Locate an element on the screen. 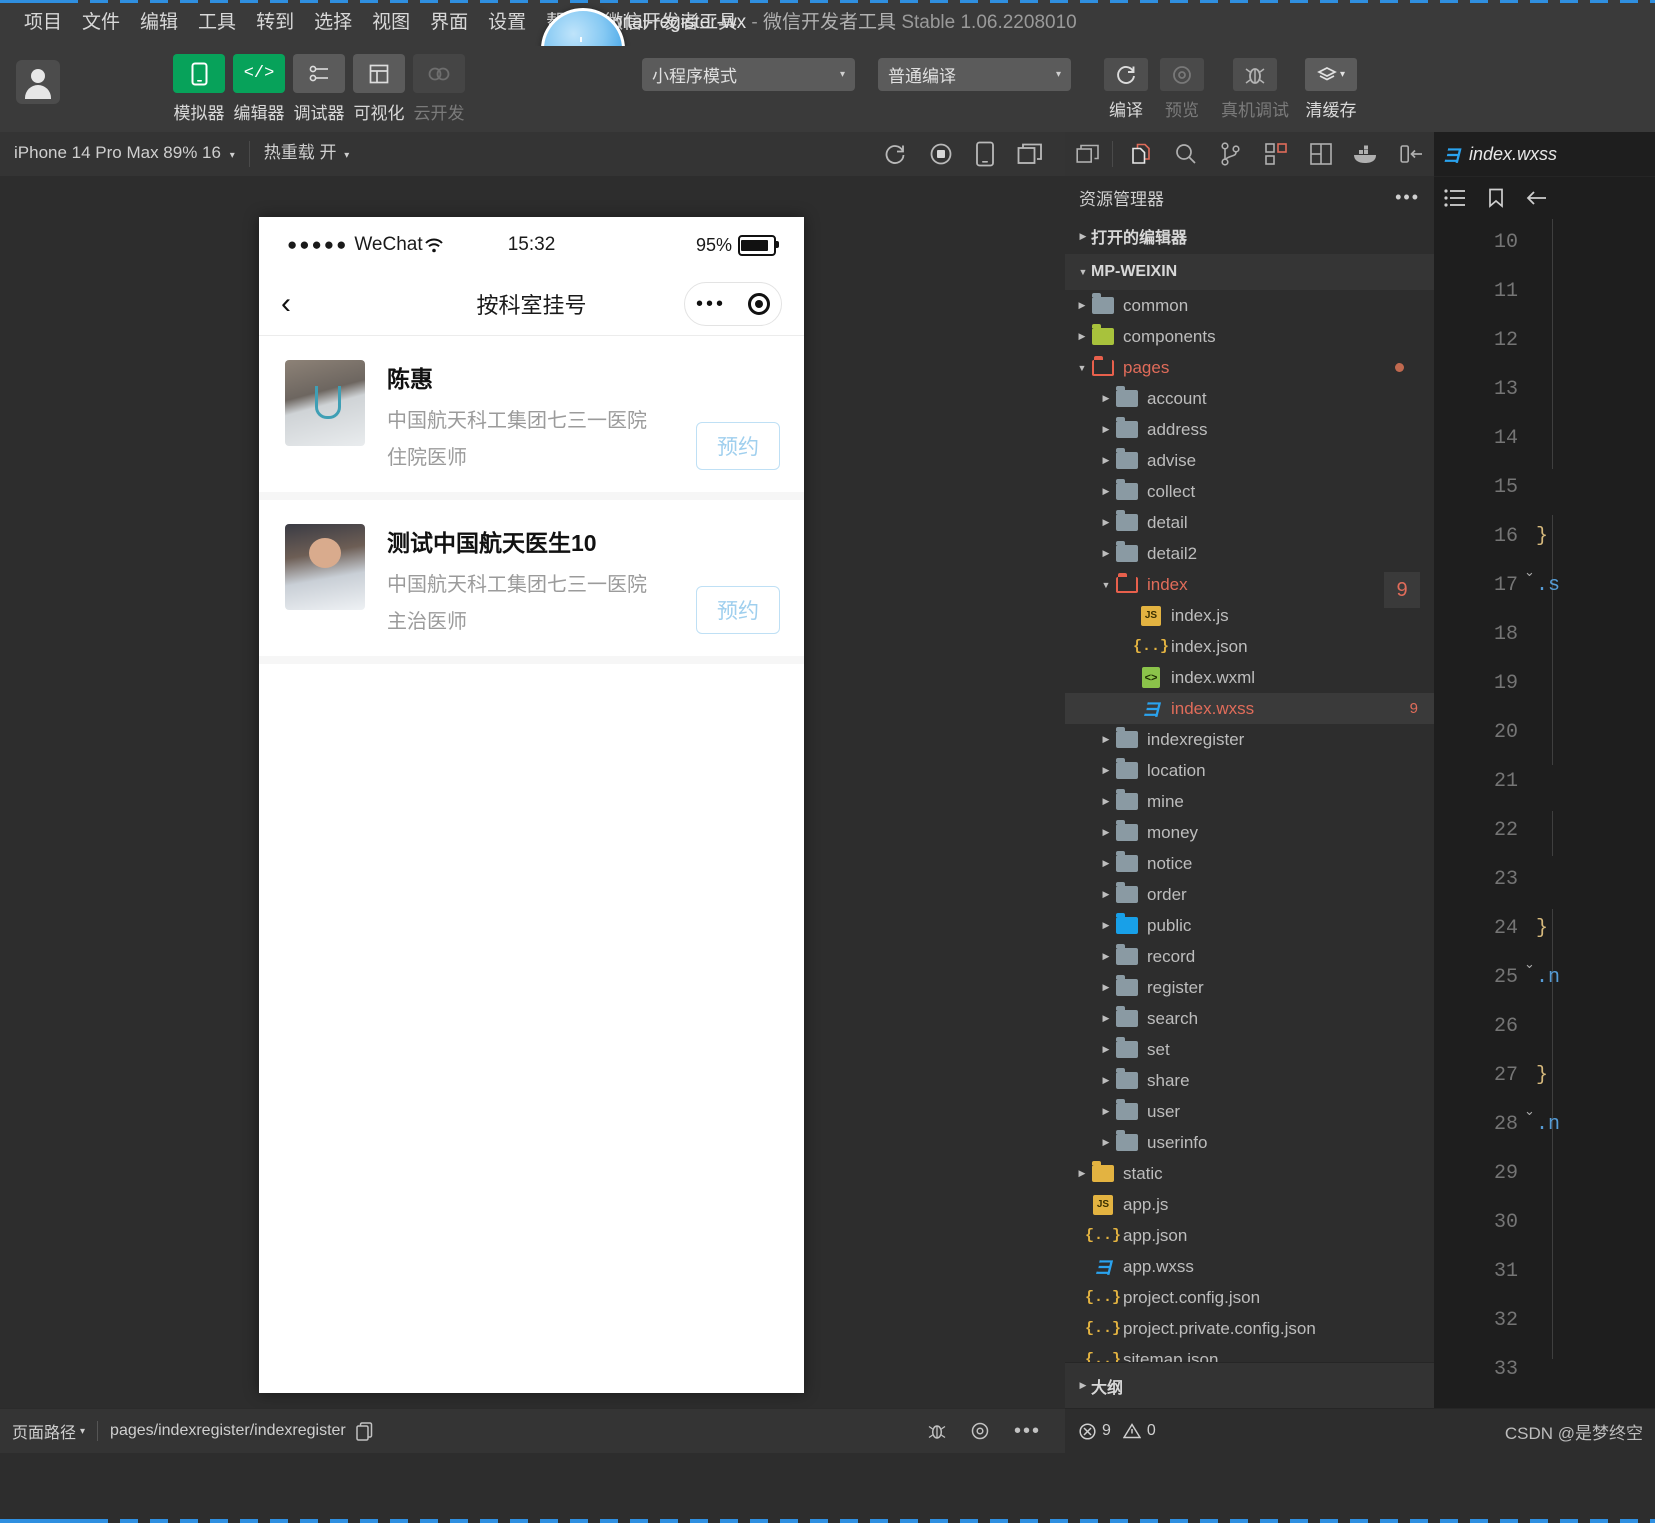 This screenshot has width=1655, height=1523. tree-folder-set: ▶ set is located at coordinates (1249, 1049).